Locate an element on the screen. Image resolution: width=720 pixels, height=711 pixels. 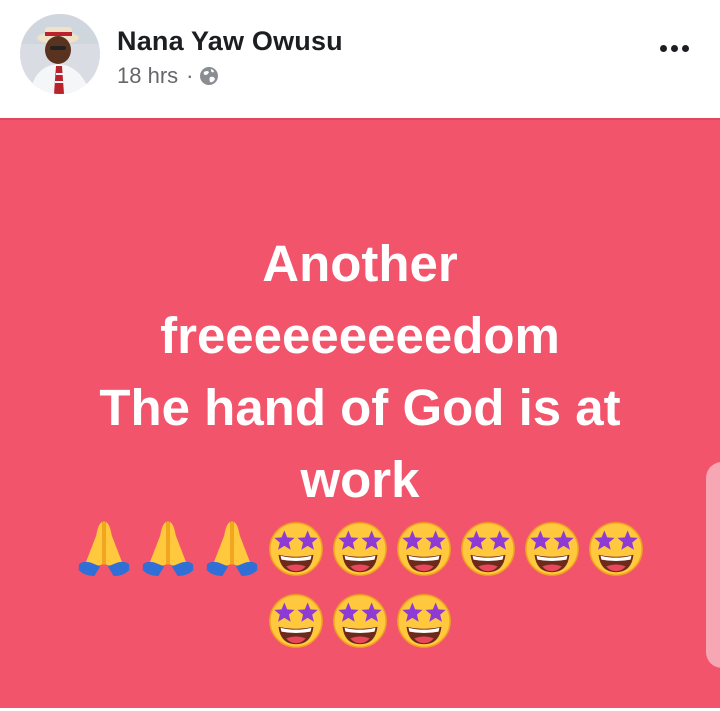
author-name: Nana Yaw Owusu is located at coordinates (230, 41).